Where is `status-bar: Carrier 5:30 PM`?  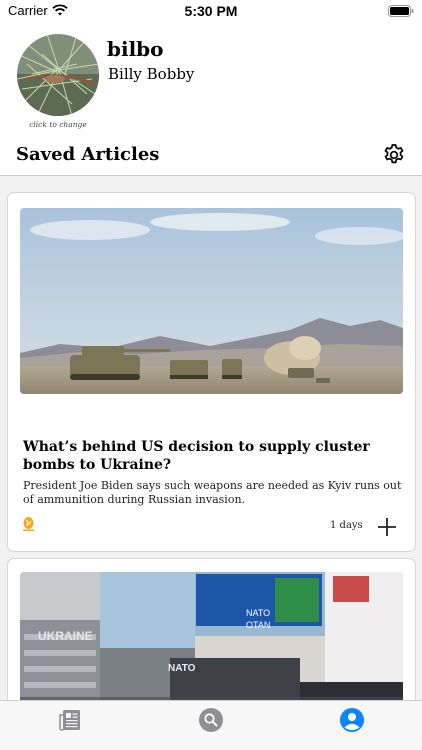
status-bar: Carrier 5:30 PM is located at coordinates (211, 12).